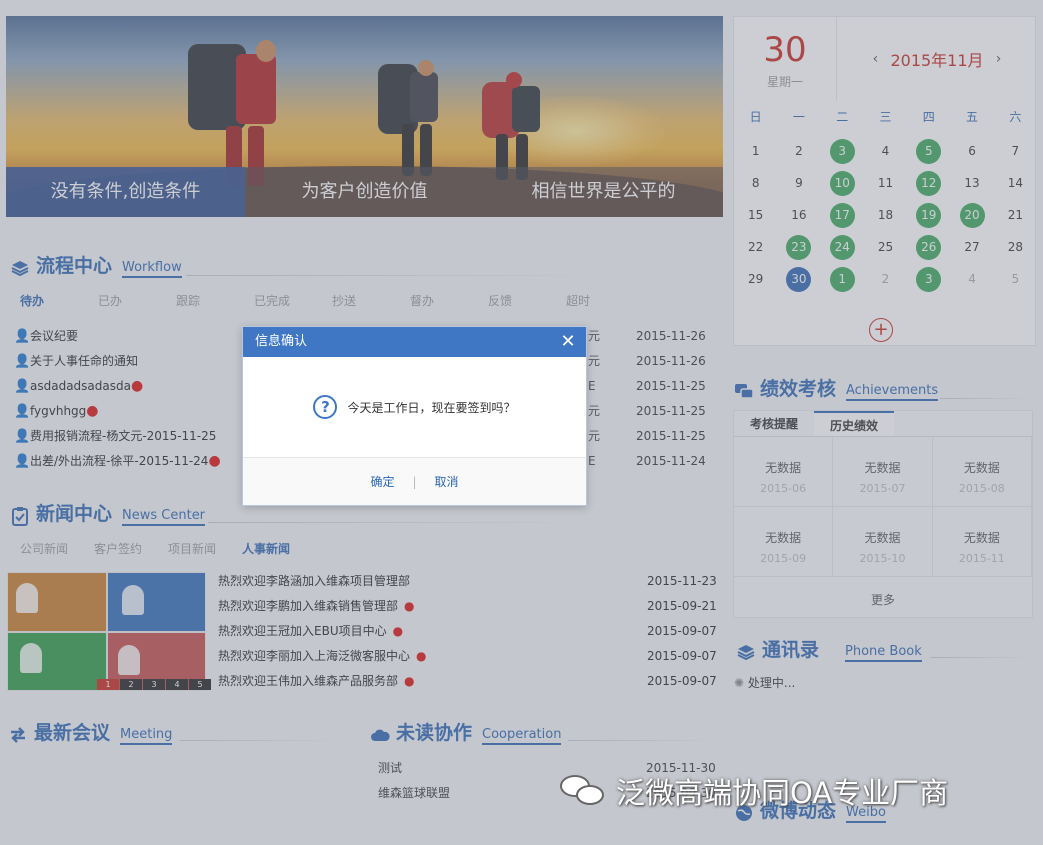 This screenshot has width=1043, height=845. What do you see at coordinates (414, 342) in the screenshot?
I see `dialog-header: 信息确认 ✕` at bounding box center [414, 342].